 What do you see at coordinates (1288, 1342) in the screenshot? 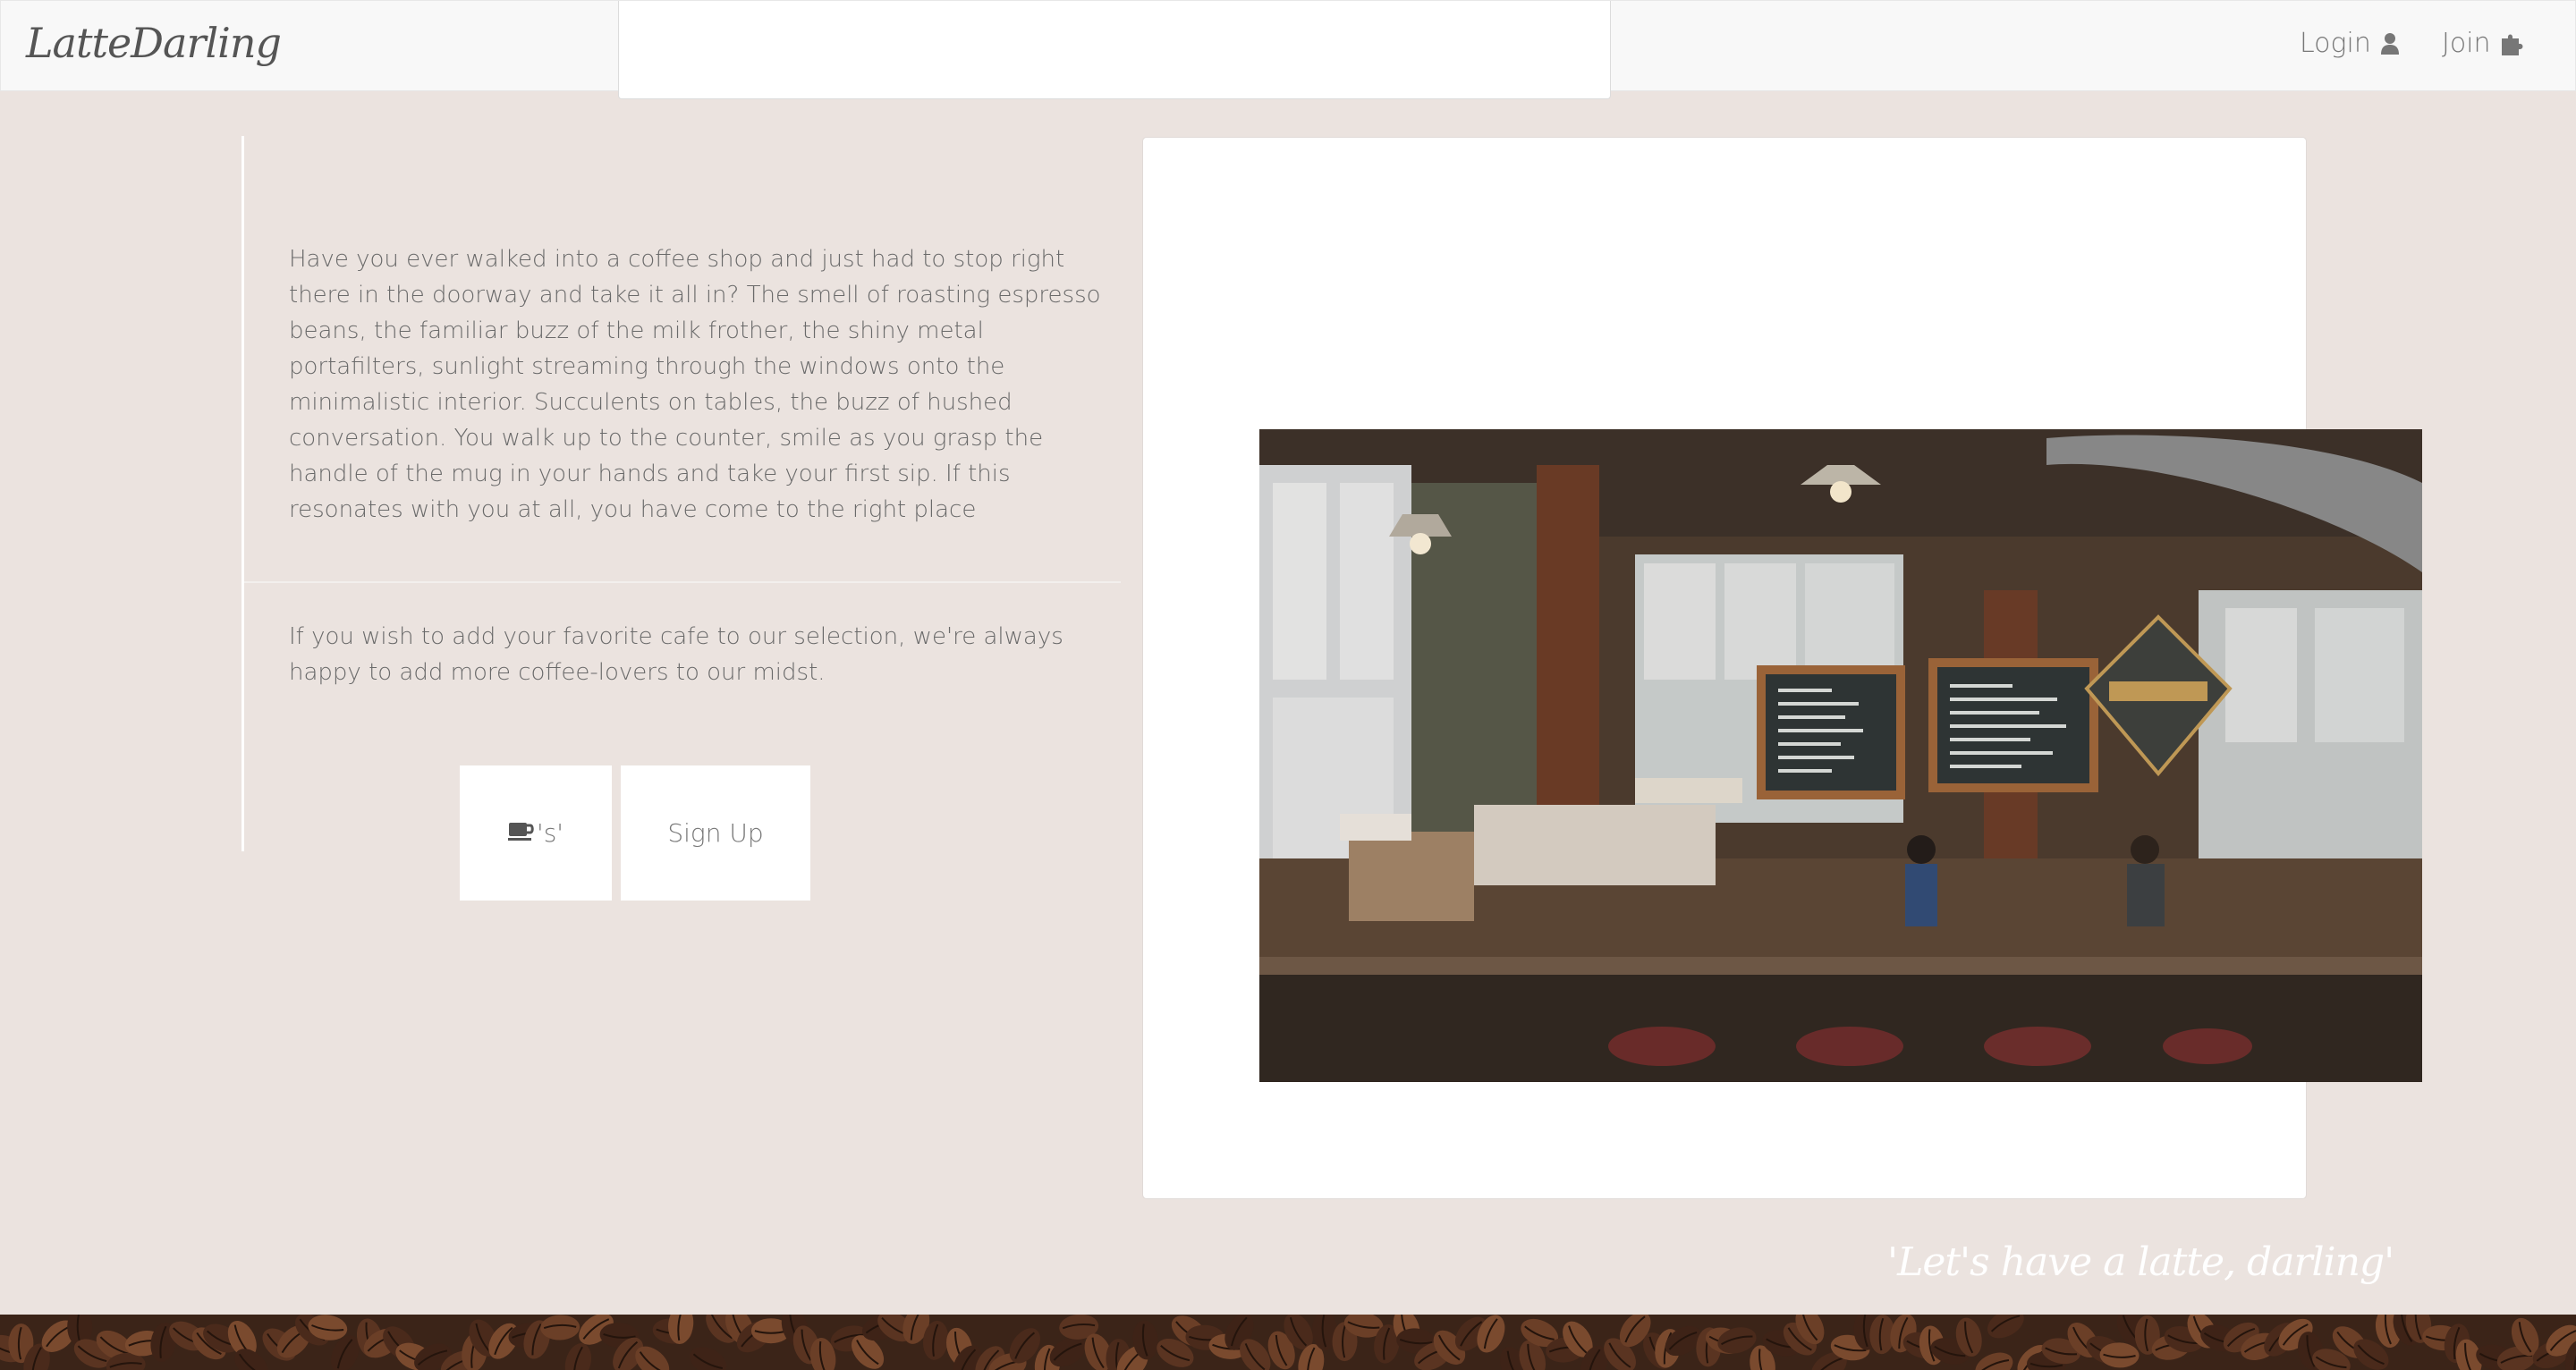
I see `coffee-beans-footer` at bounding box center [1288, 1342].